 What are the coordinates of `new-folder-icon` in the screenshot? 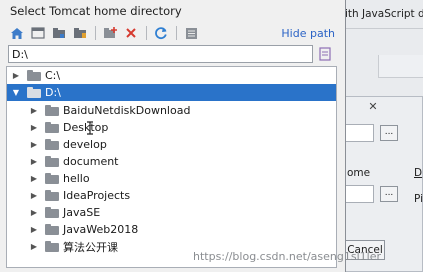 It's located at (110, 33).